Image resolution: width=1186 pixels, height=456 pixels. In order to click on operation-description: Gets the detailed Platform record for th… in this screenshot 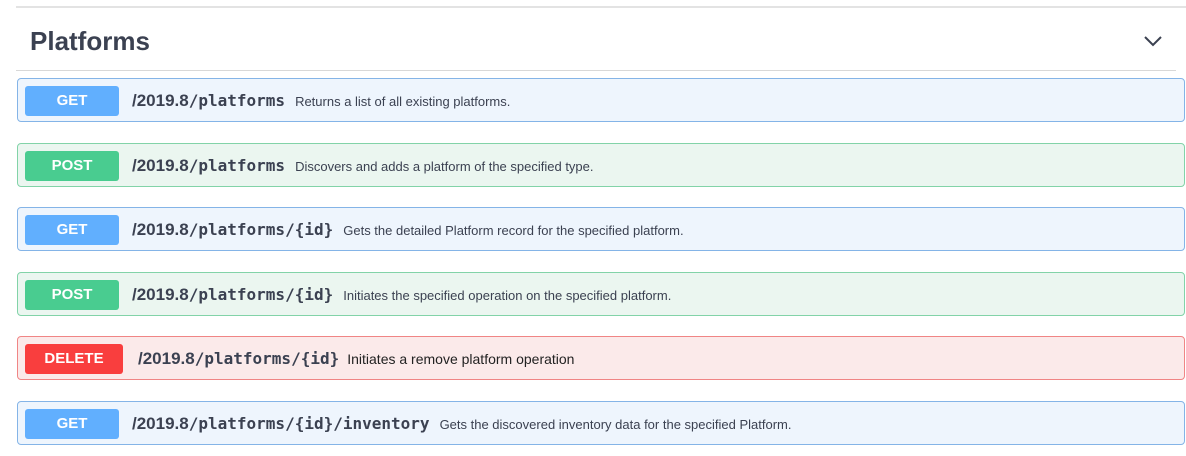, I will do `click(513, 231)`.